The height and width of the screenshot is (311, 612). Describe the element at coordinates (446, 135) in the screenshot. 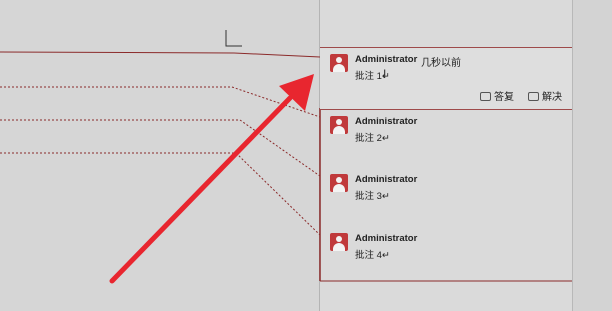

I see `comment-2: Administrator 批注 2↵` at that location.